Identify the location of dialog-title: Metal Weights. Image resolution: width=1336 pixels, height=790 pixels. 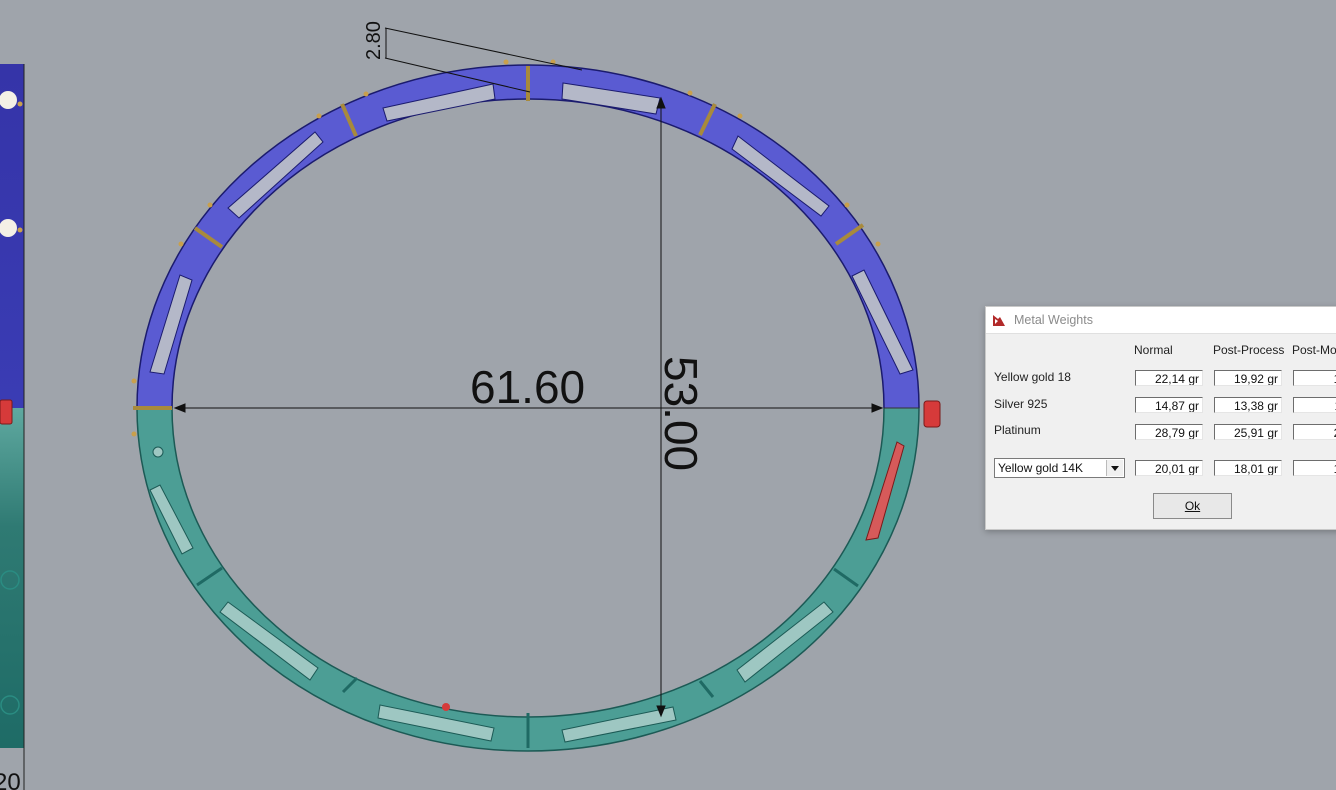
(1053, 320).